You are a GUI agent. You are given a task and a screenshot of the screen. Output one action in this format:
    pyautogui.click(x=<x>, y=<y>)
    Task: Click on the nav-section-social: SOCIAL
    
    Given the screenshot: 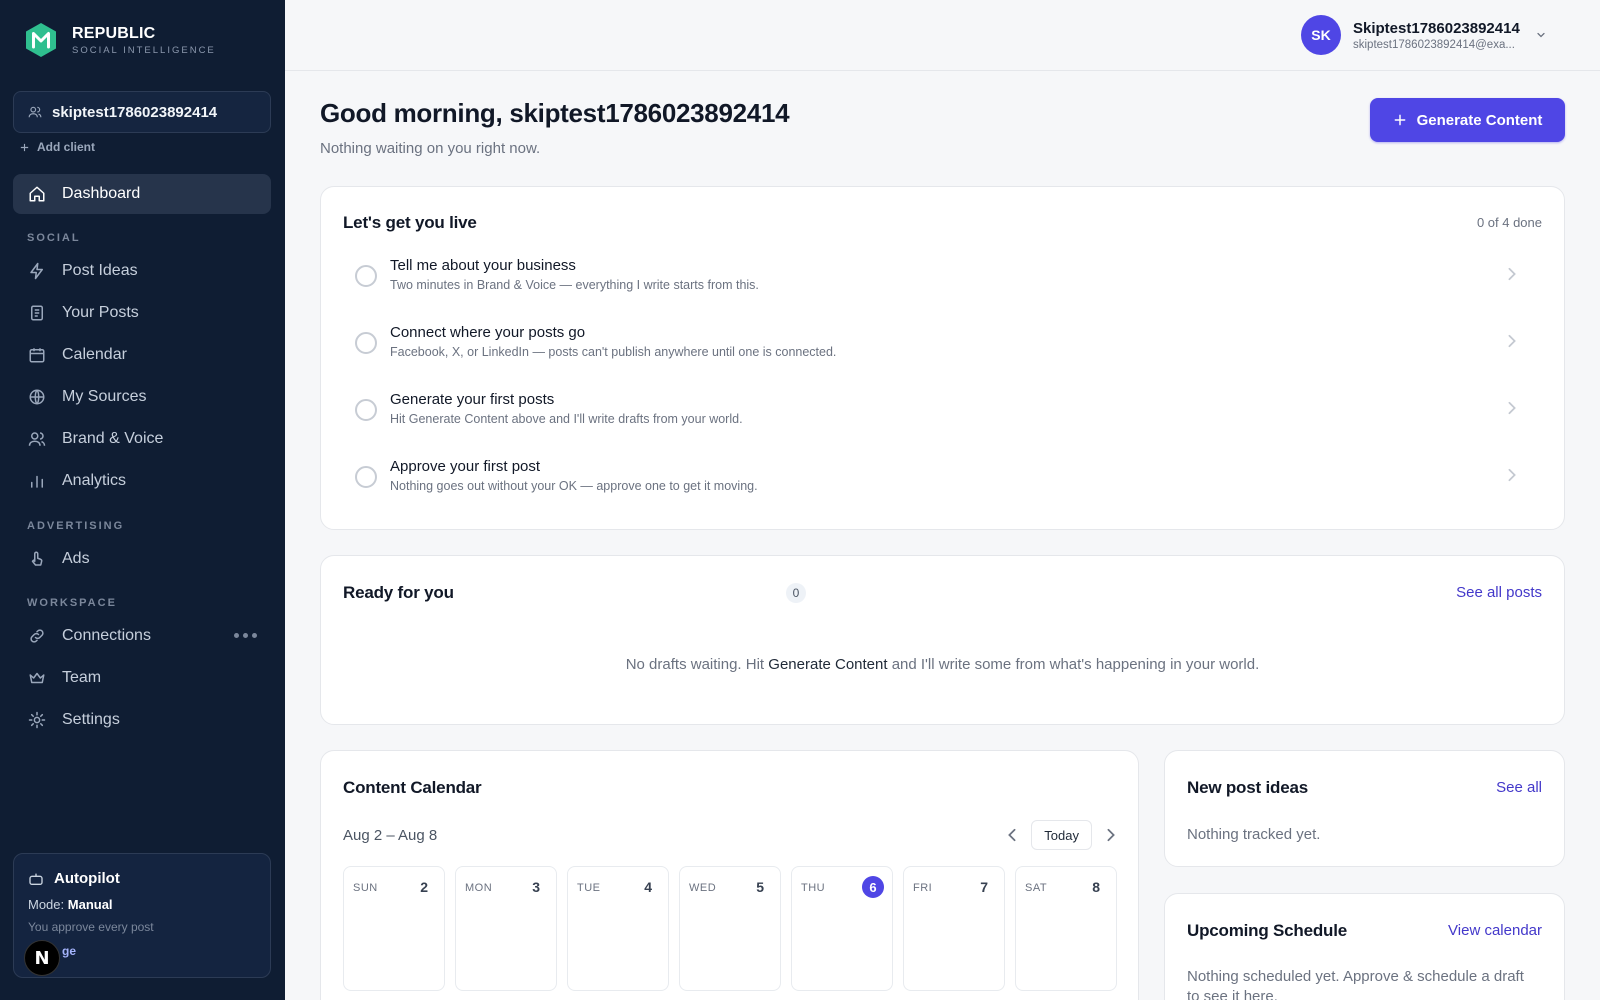 What is the action you would take?
    pyautogui.click(x=54, y=238)
    